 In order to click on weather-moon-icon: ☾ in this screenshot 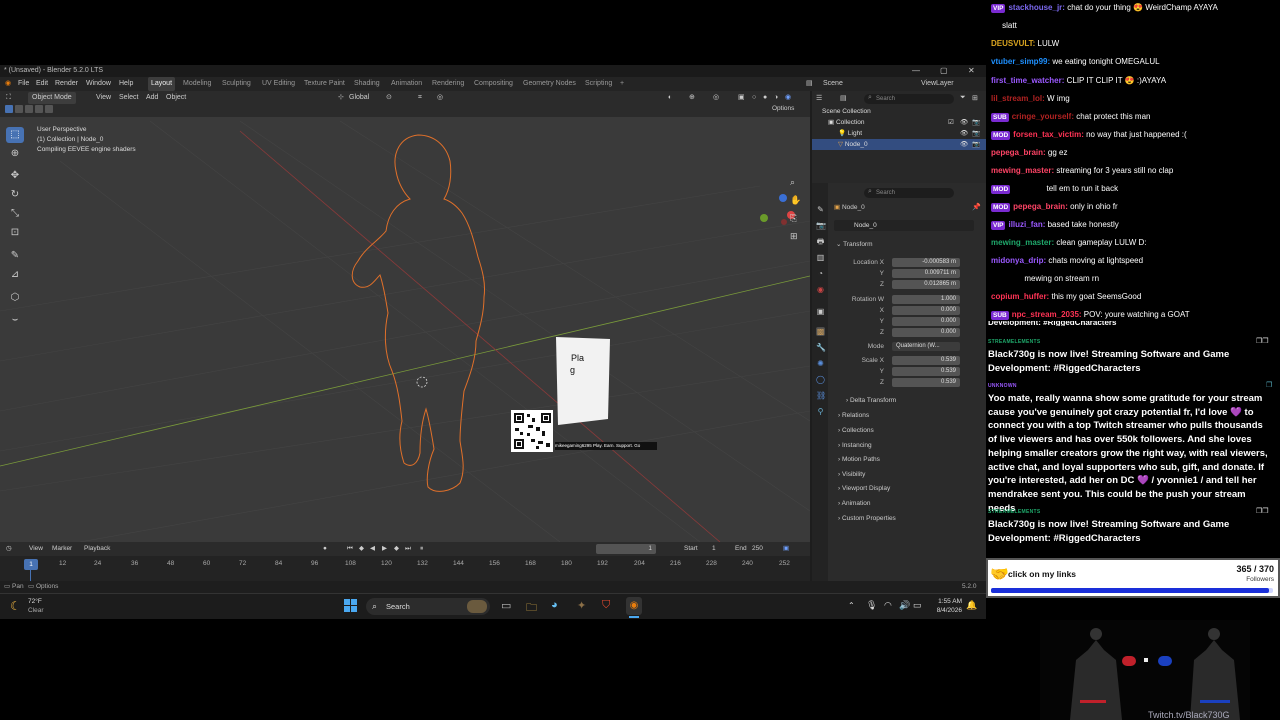, I will do `click(15, 606)`.